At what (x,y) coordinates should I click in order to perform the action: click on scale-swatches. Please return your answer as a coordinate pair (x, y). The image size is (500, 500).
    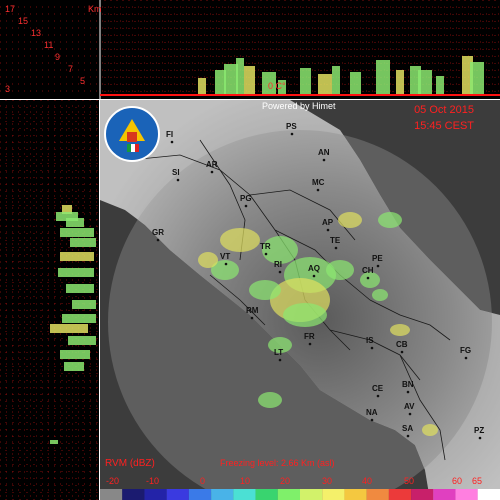
    Looking at the image, I should click on (300, 494).